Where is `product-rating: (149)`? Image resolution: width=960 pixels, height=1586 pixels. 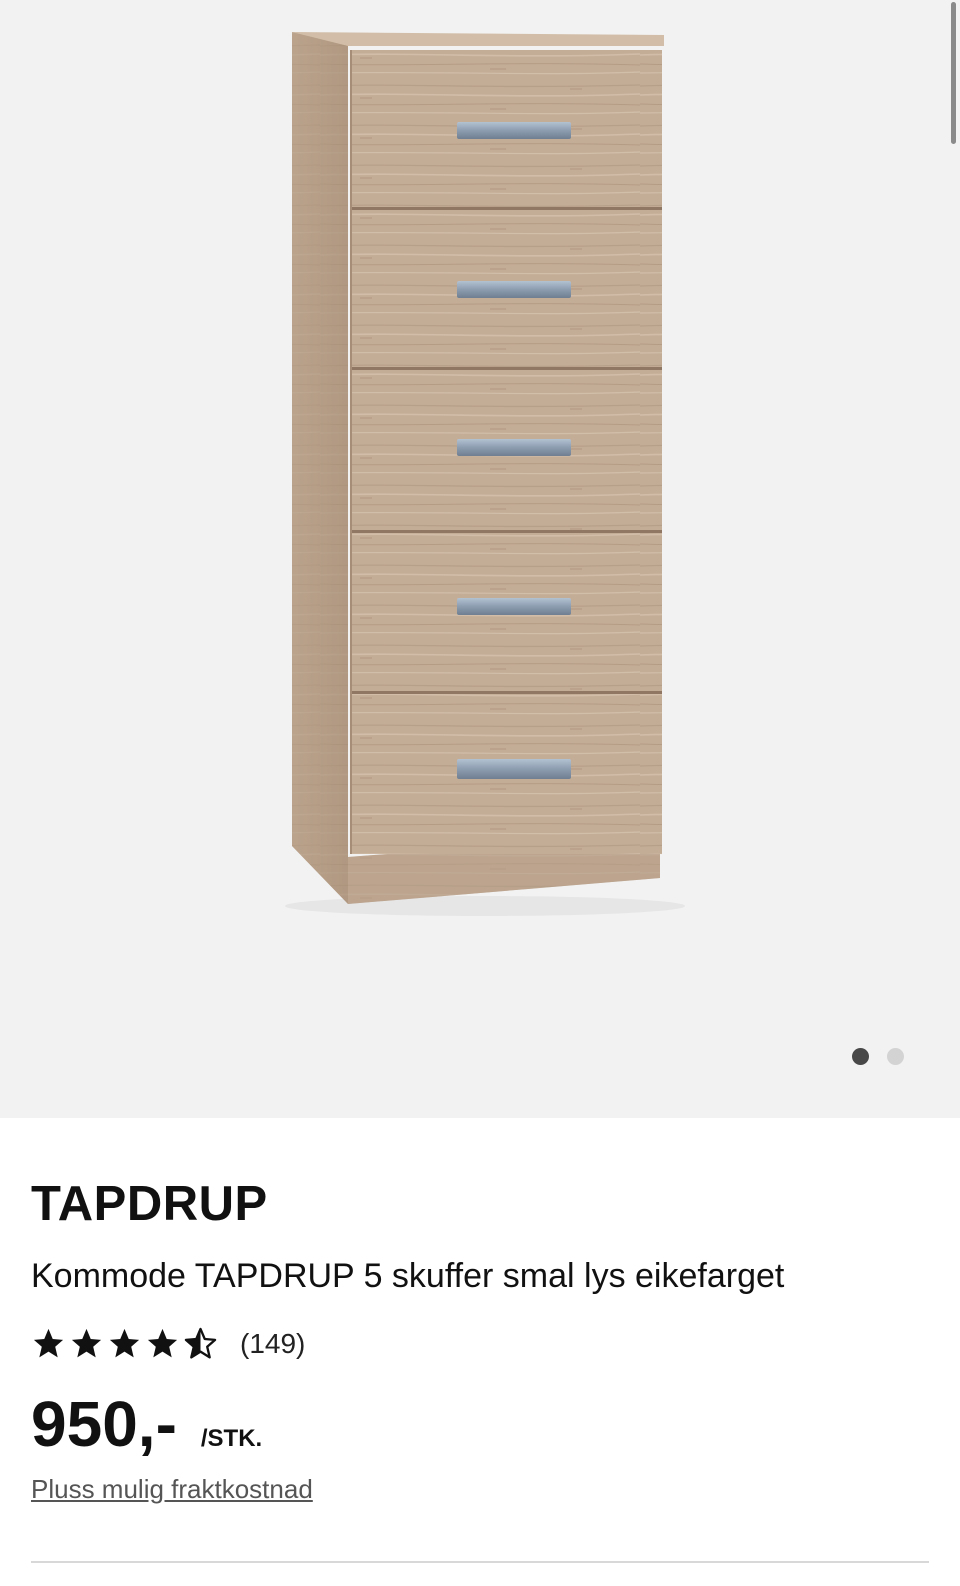 product-rating: (149) is located at coordinates (168, 1343).